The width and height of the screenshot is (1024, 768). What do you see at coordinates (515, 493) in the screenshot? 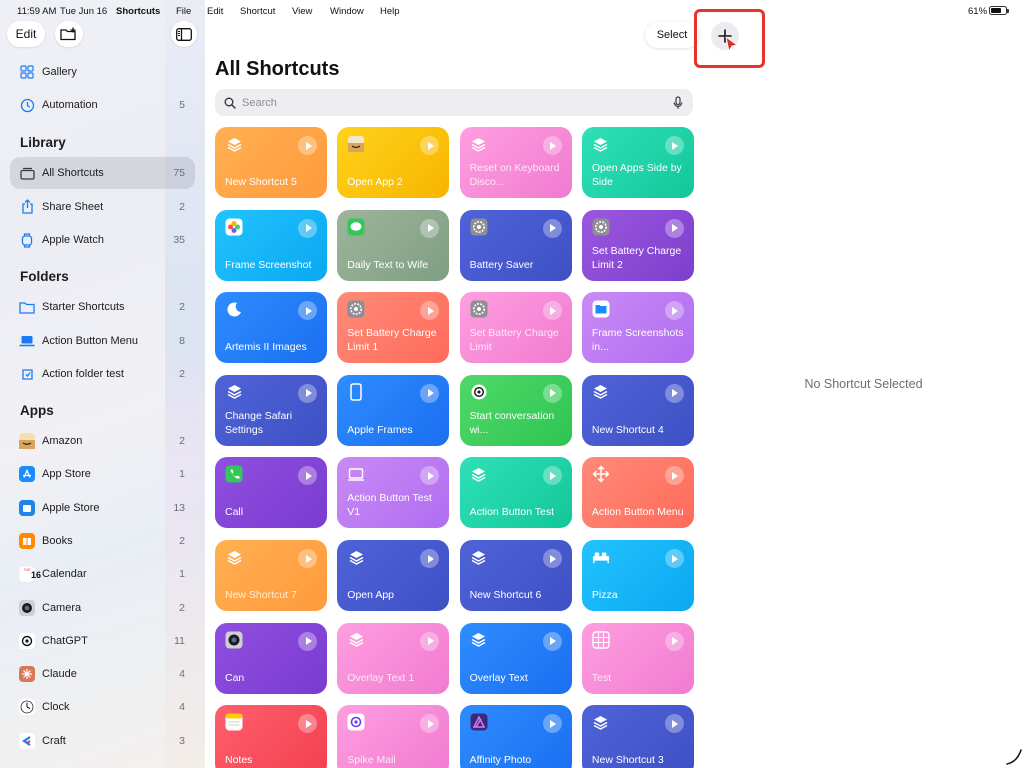
I see `shortcut-tile-action-button-test: Action Button Test` at bounding box center [515, 493].